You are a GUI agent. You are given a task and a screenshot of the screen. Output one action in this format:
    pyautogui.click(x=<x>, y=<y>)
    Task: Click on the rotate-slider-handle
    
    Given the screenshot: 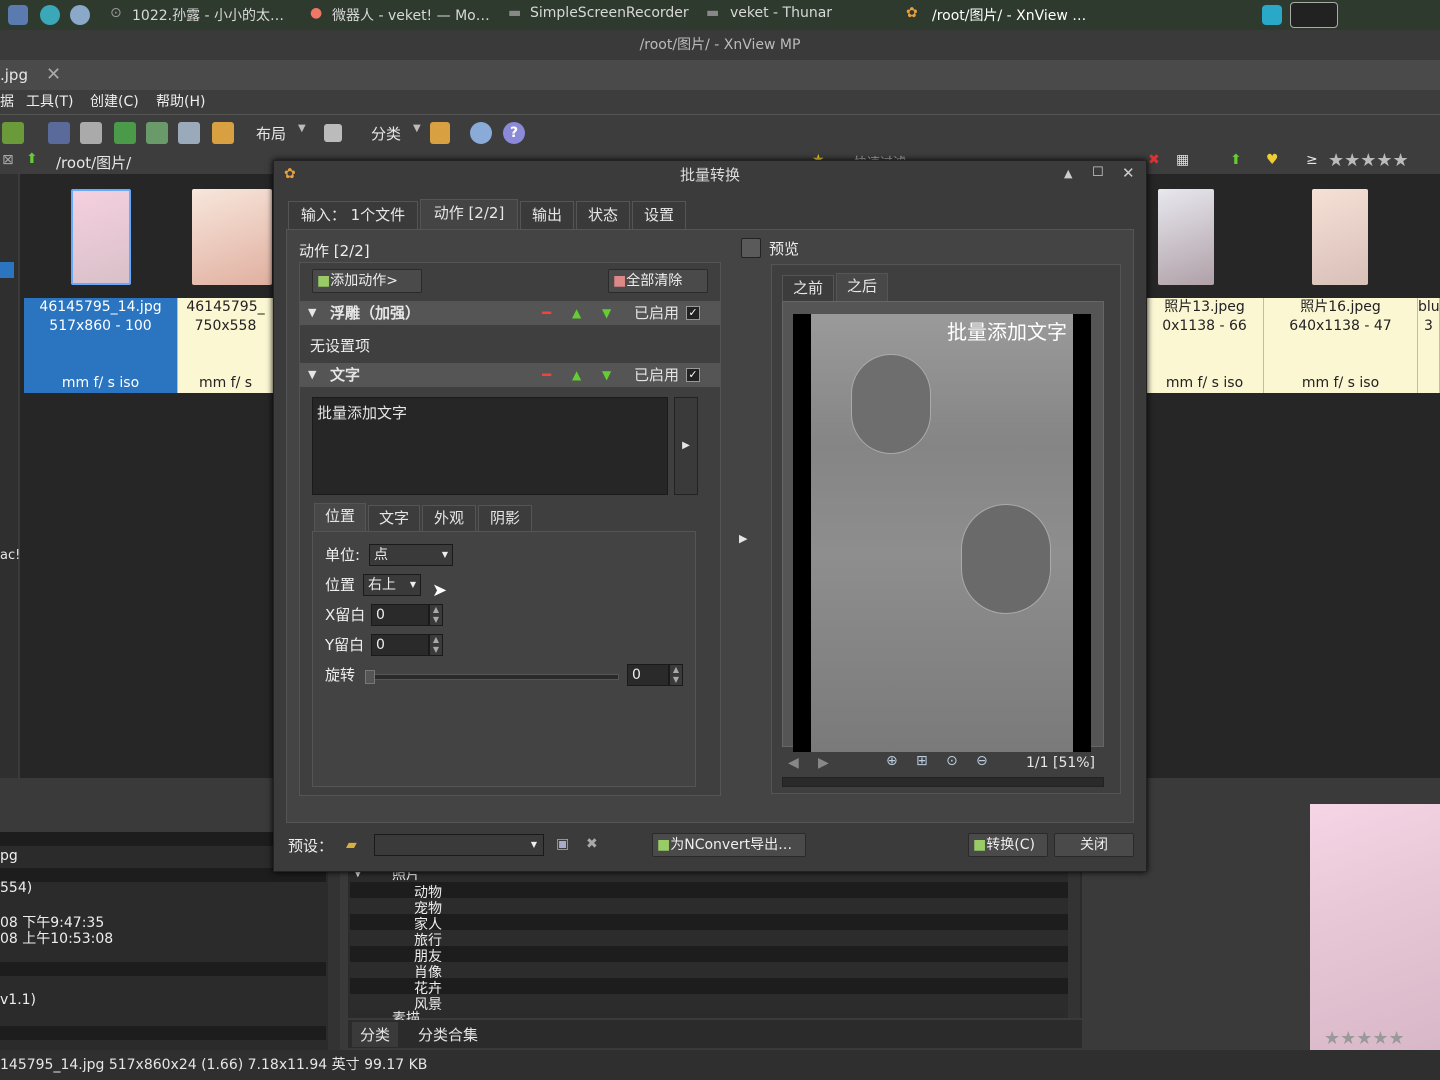 What is the action you would take?
    pyautogui.click(x=370, y=677)
    